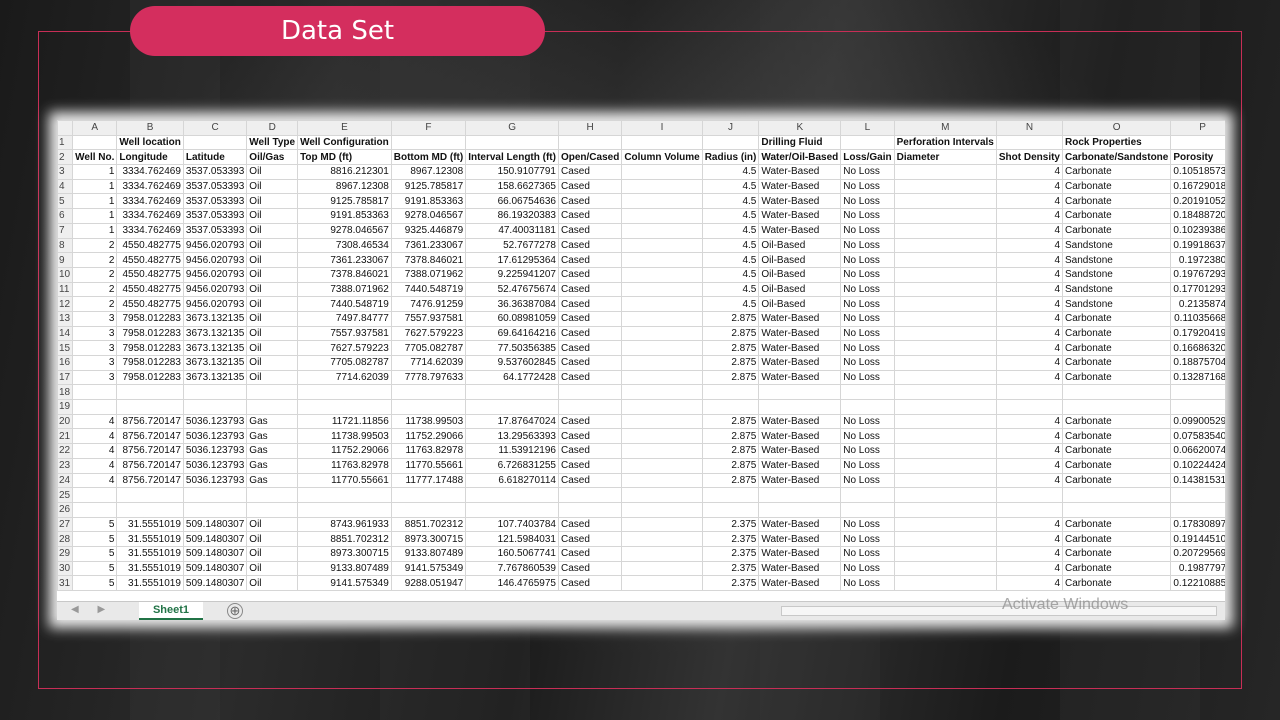 This screenshot has width=1280, height=720. Describe the element at coordinates (867, 128) in the screenshot. I see `column-header-l: L` at that location.